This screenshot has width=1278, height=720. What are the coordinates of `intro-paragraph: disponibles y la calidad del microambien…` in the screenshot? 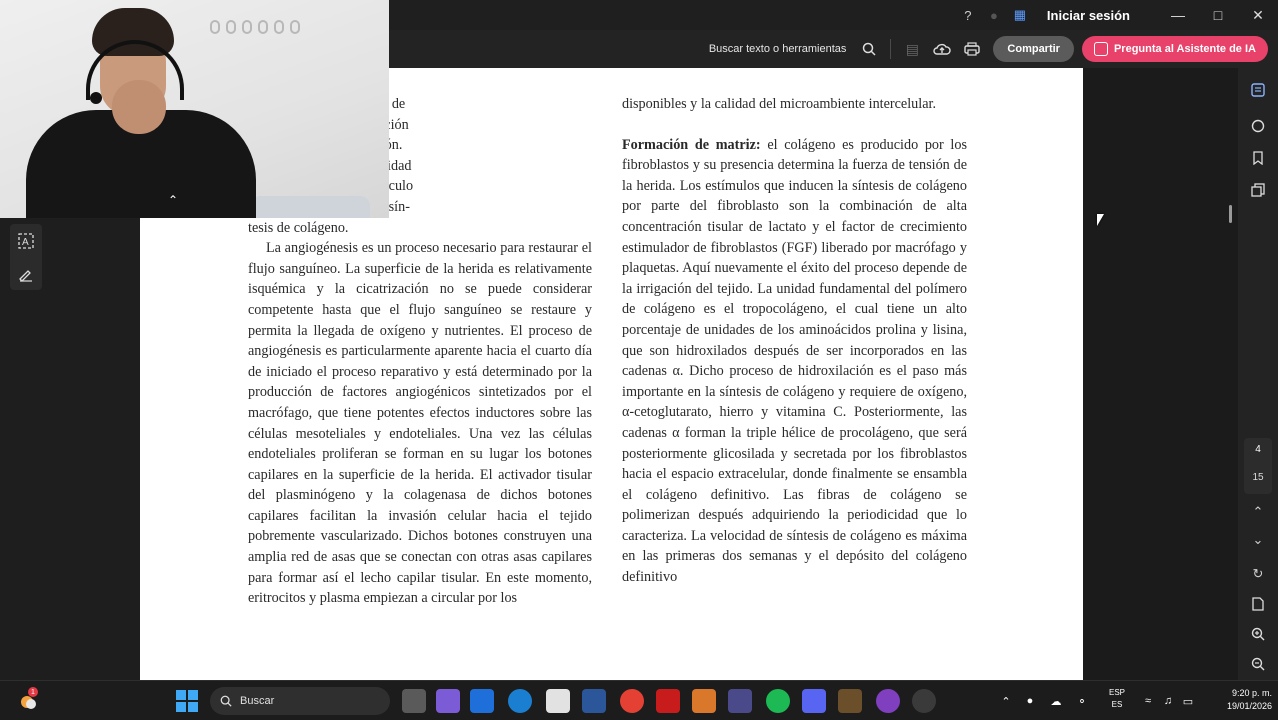 It's located at (779, 104).